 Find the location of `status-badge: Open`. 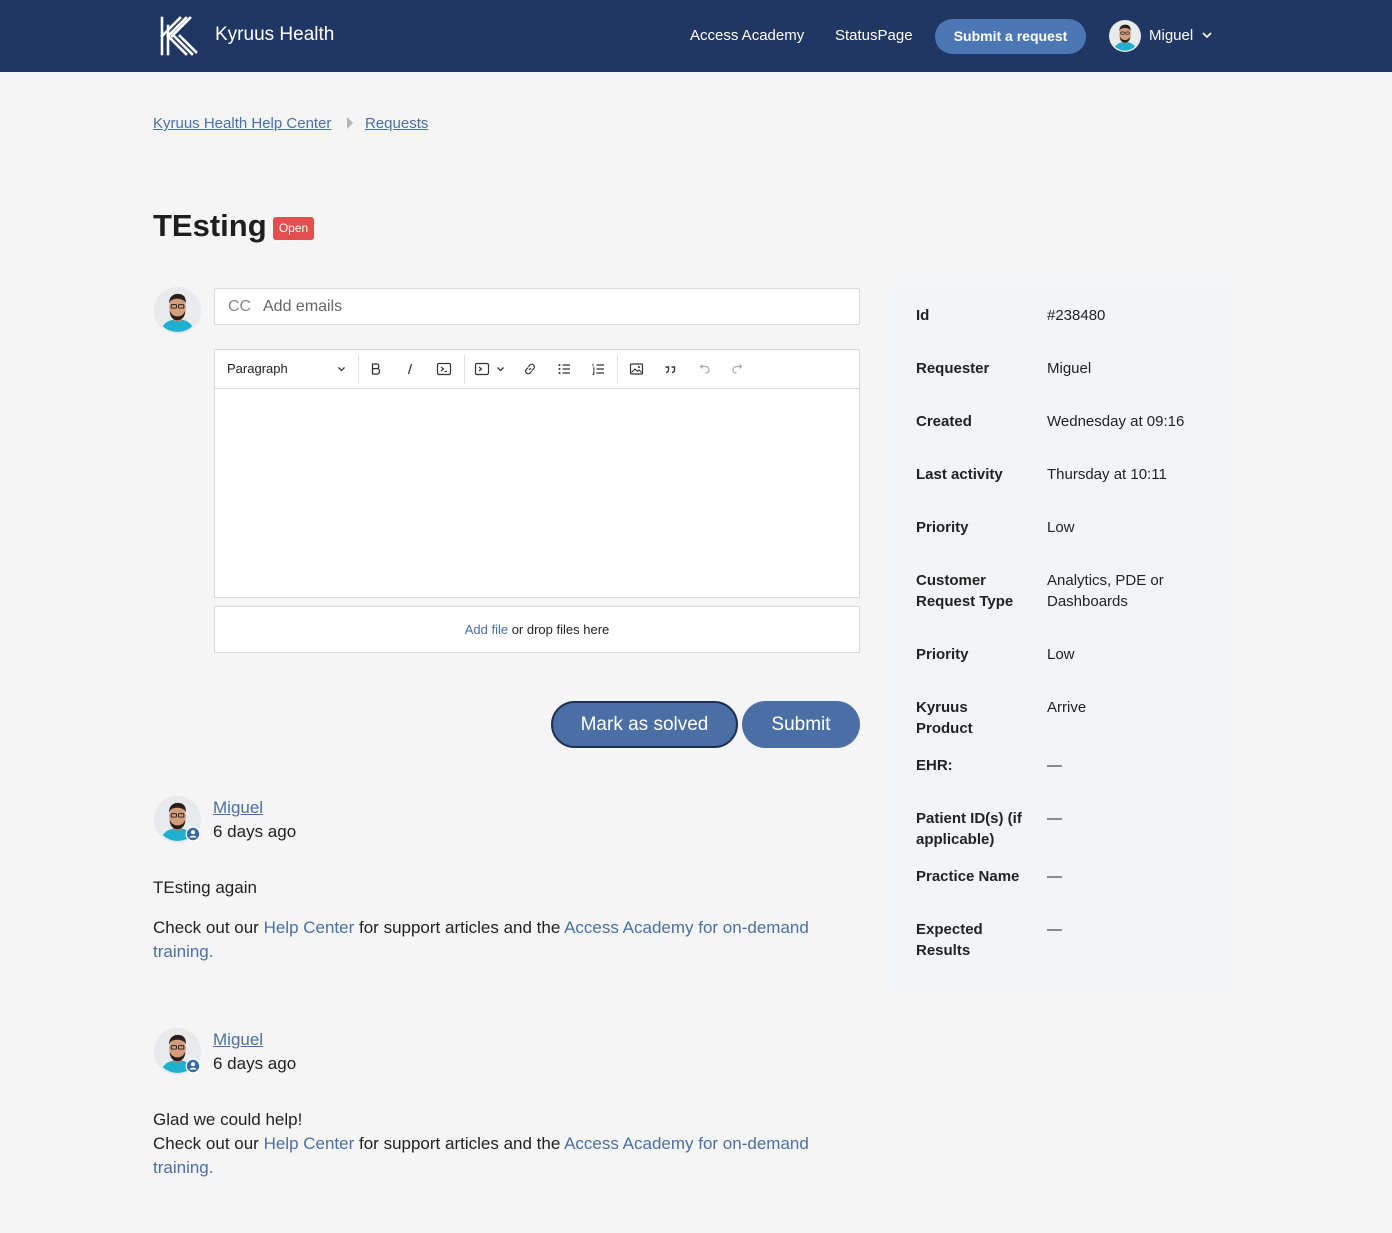

status-badge: Open is located at coordinates (293, 228).